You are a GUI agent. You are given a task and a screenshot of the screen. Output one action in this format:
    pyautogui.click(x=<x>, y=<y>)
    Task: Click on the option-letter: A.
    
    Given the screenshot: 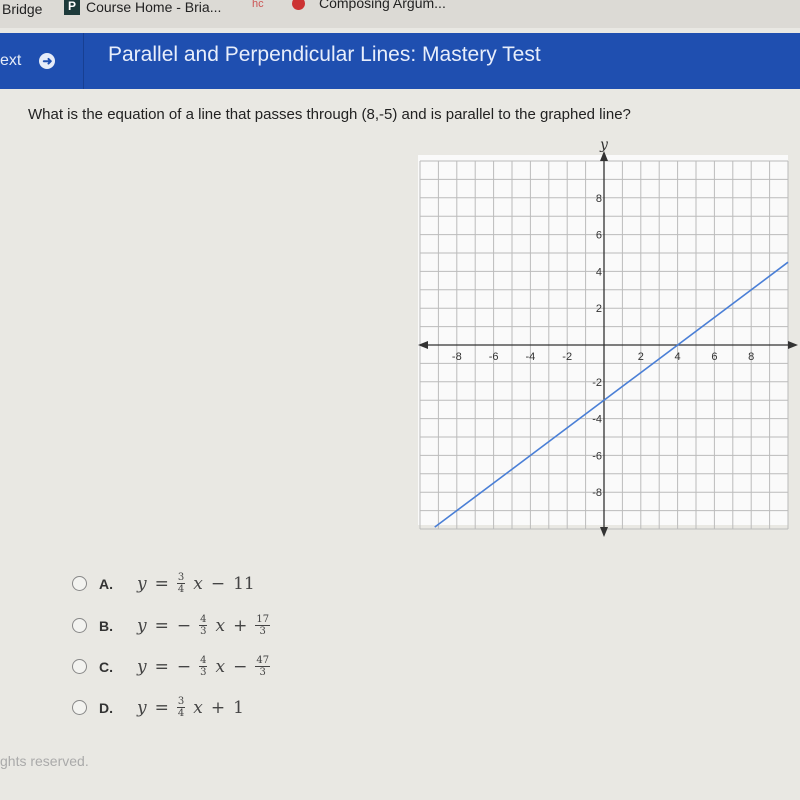 What is the action you would take?
    pyautogui.click(x=106, y=583)
    